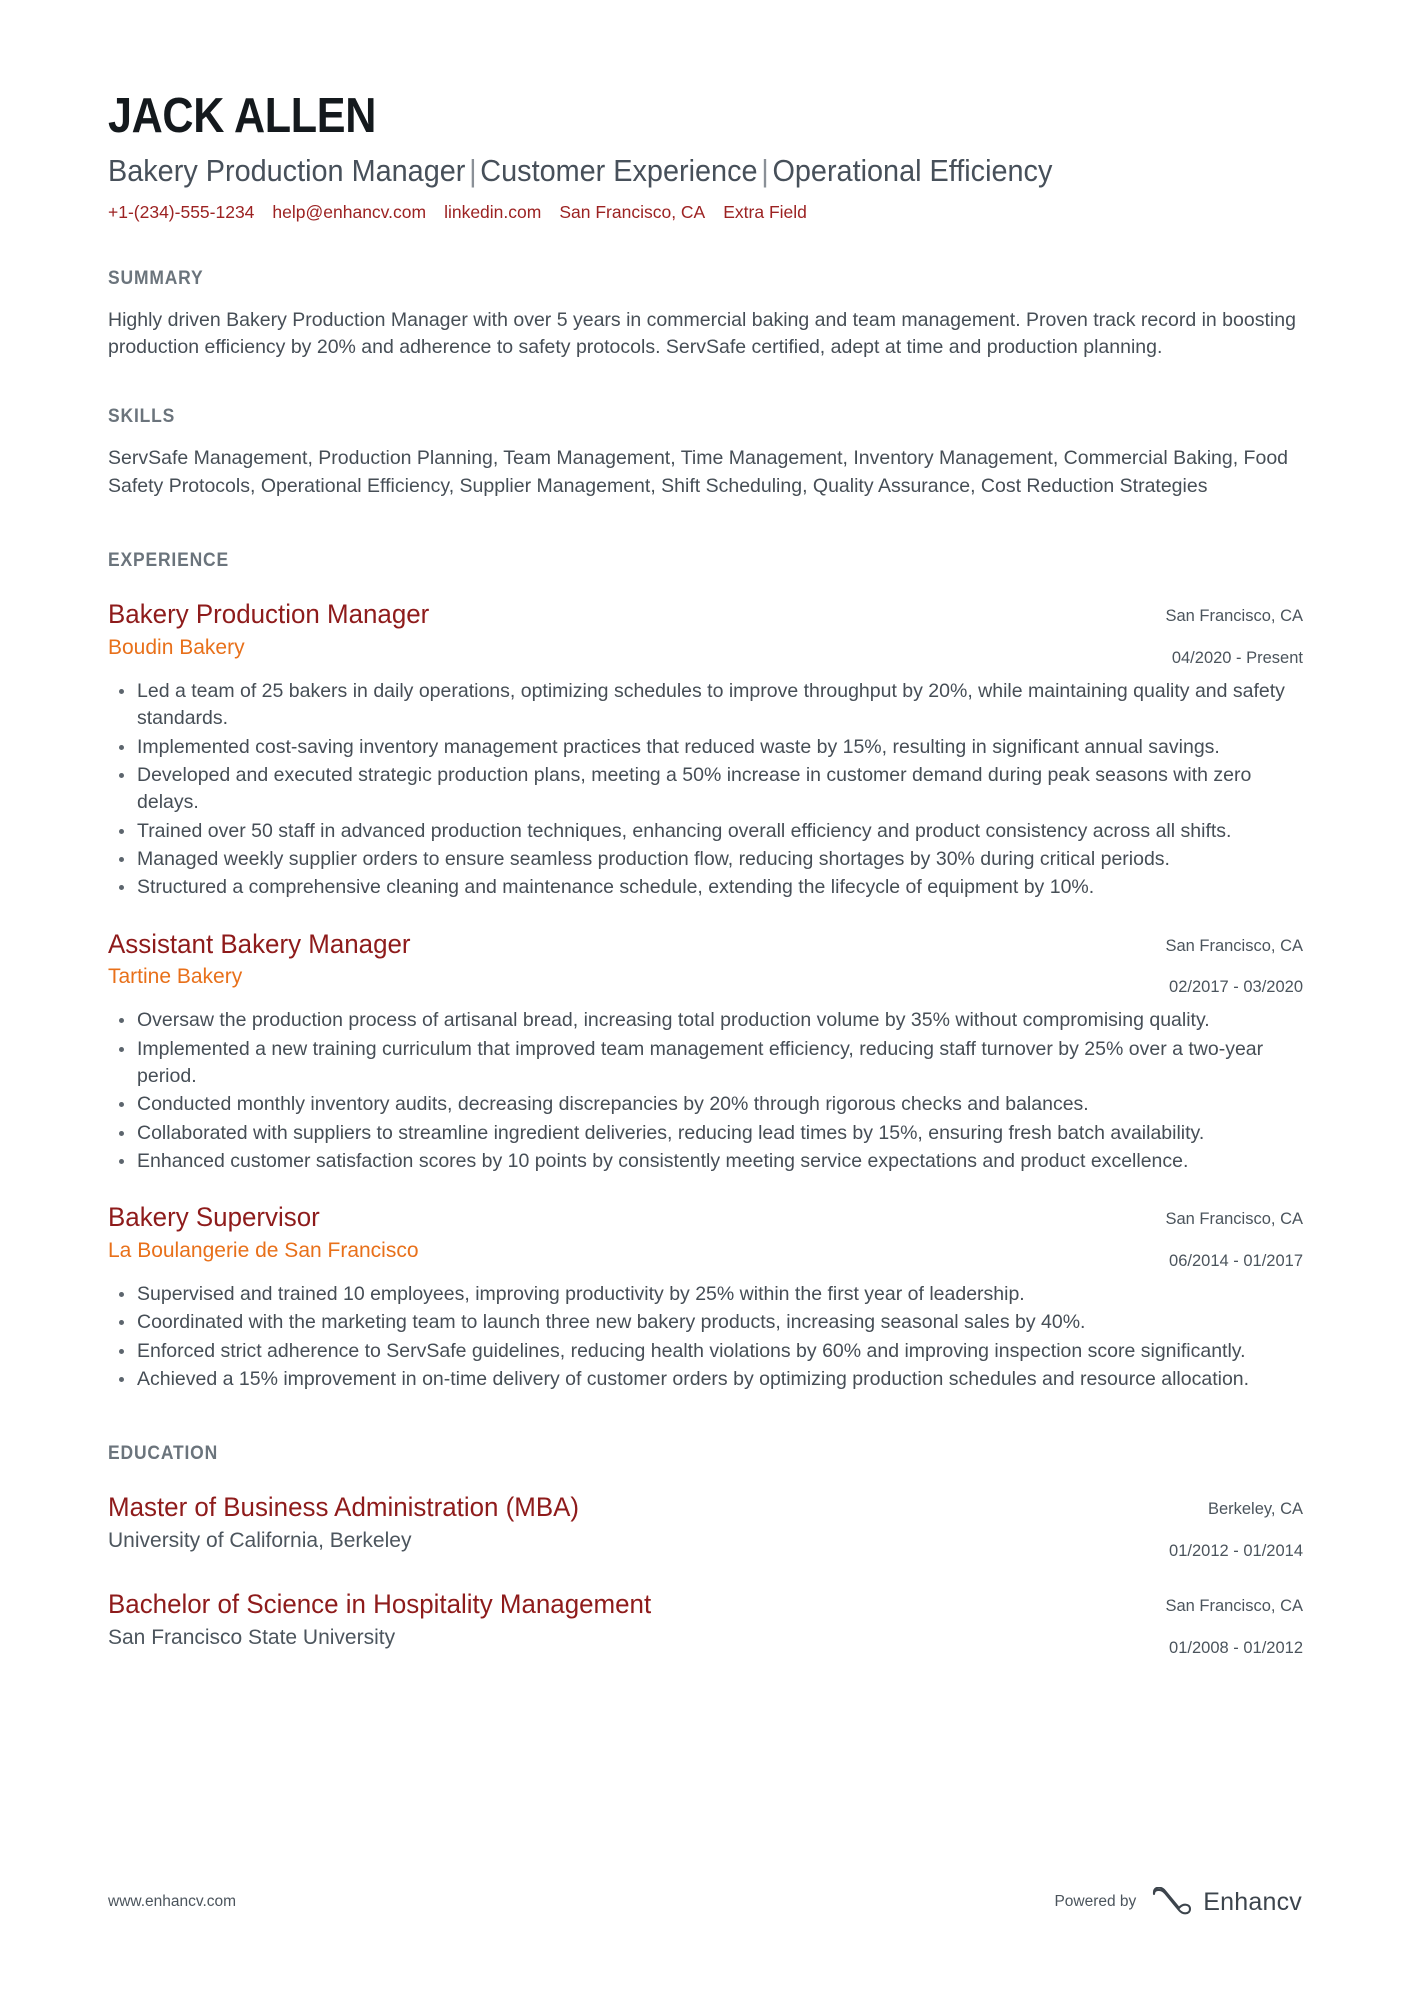 The image size is (1410, 1995). What do you see at coordinates (168, 561) in the screenshot?
I see `experience-heading: EXPERIENCE` at bounding box center [168, 561].